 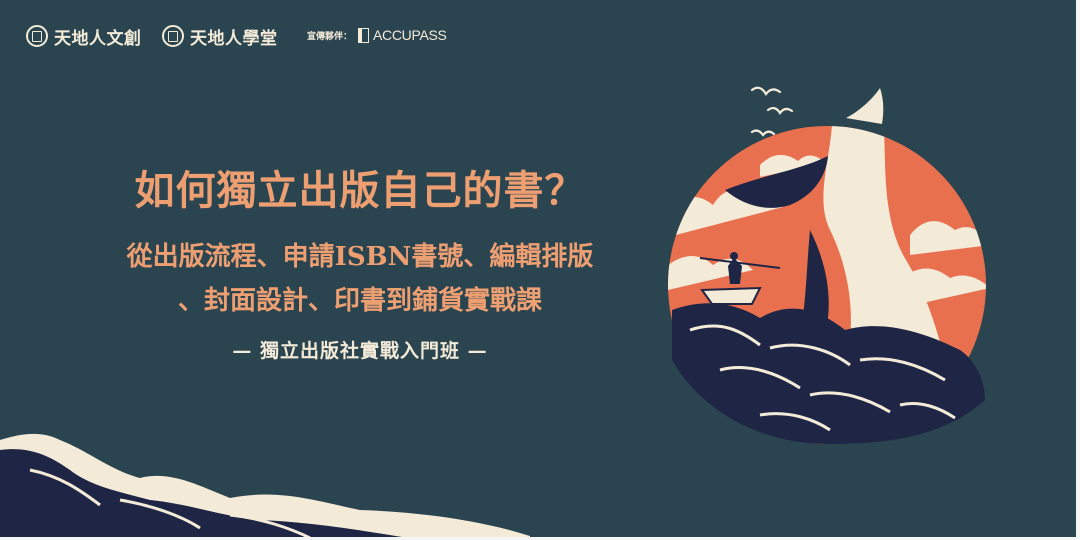 What do you see at coordinates (865, 106) in the screenshot?
I see `whale-fin-tip` at bounding box center [865, 106].